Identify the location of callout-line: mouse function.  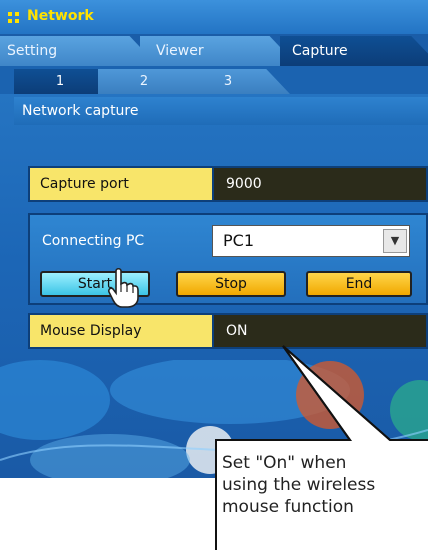
(288, 507).